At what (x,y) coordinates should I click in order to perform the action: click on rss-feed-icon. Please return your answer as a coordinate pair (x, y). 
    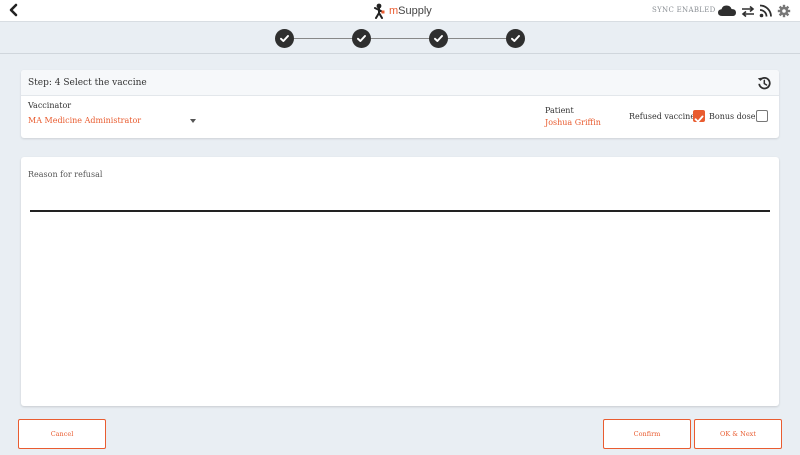
    Looking at the image, I should click on (766, 11).